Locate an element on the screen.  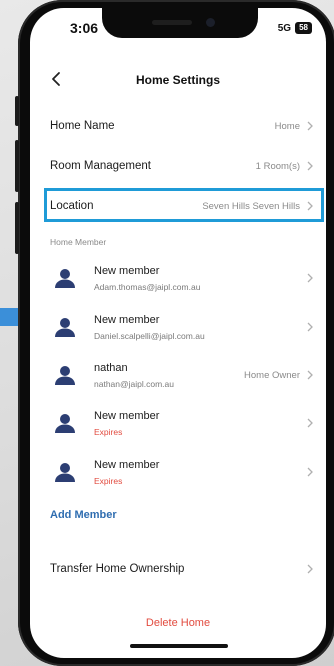
volume-down-button is located at coordinates (17, 228).